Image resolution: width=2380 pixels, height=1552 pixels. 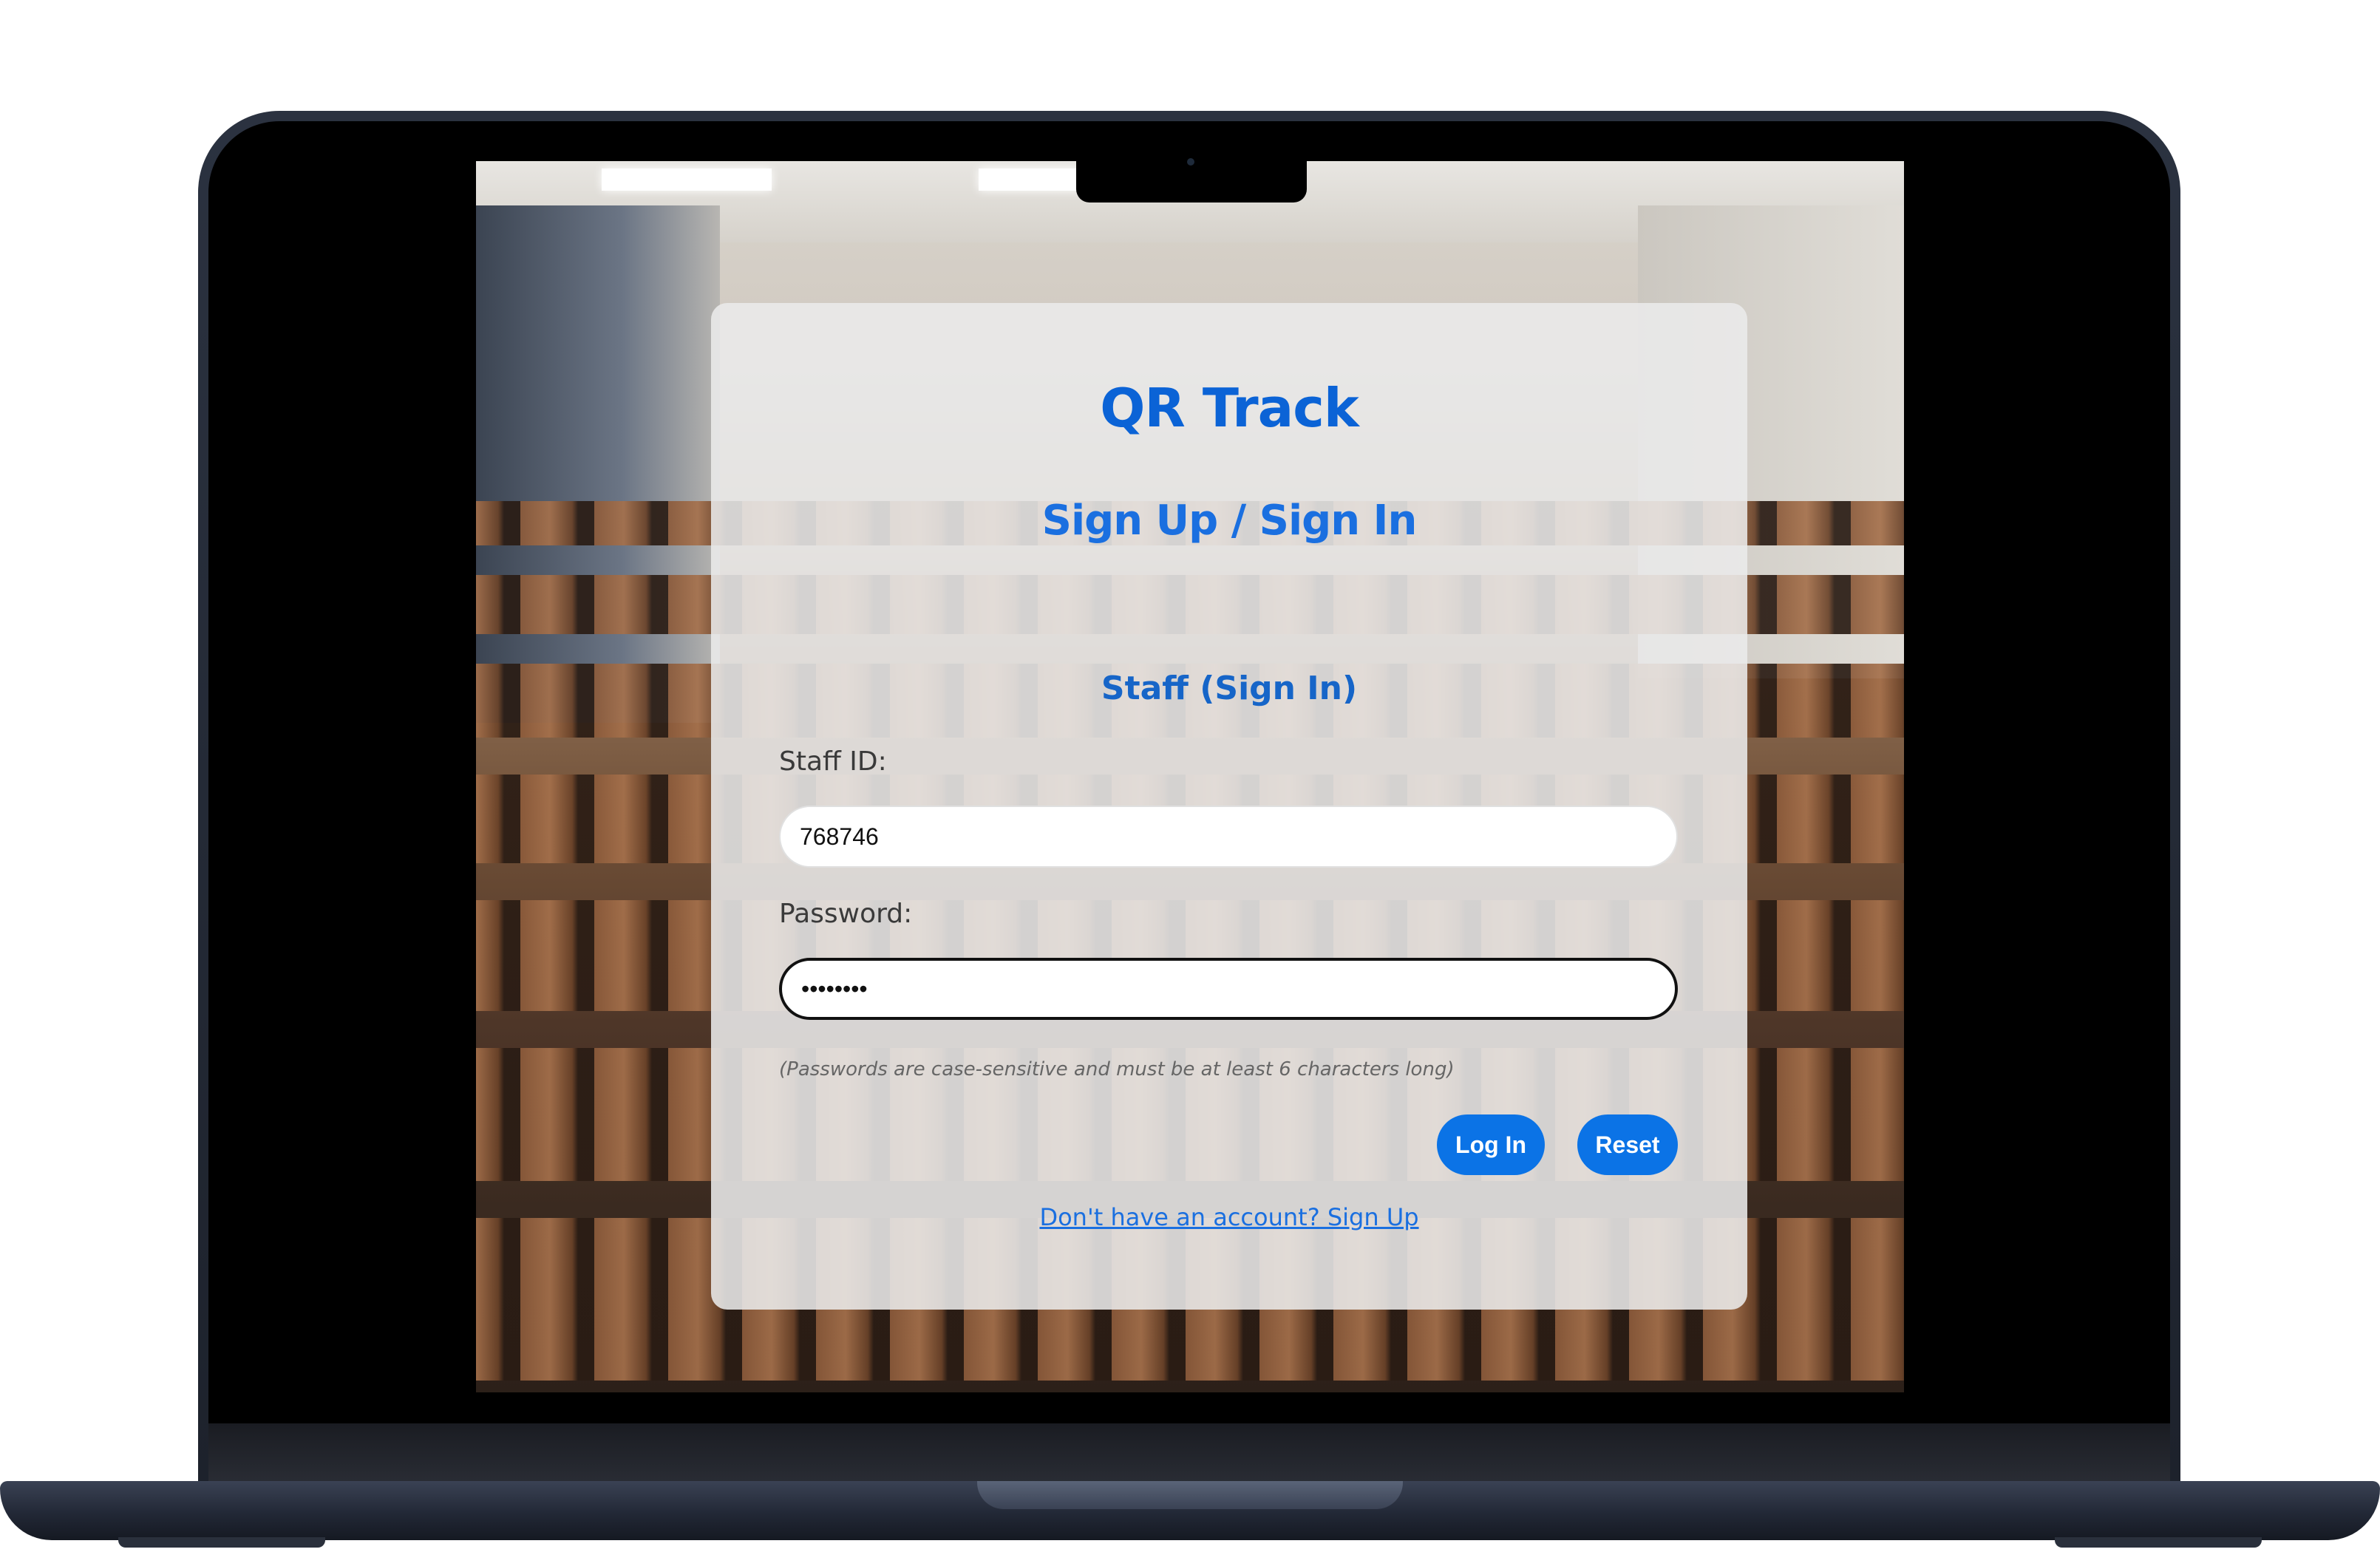 What do you see at coordinates (1229, 1217) in the screenshot?
I see `signup-link: Don't have an account? Sign Up` at bounding box center [1229, 1217].